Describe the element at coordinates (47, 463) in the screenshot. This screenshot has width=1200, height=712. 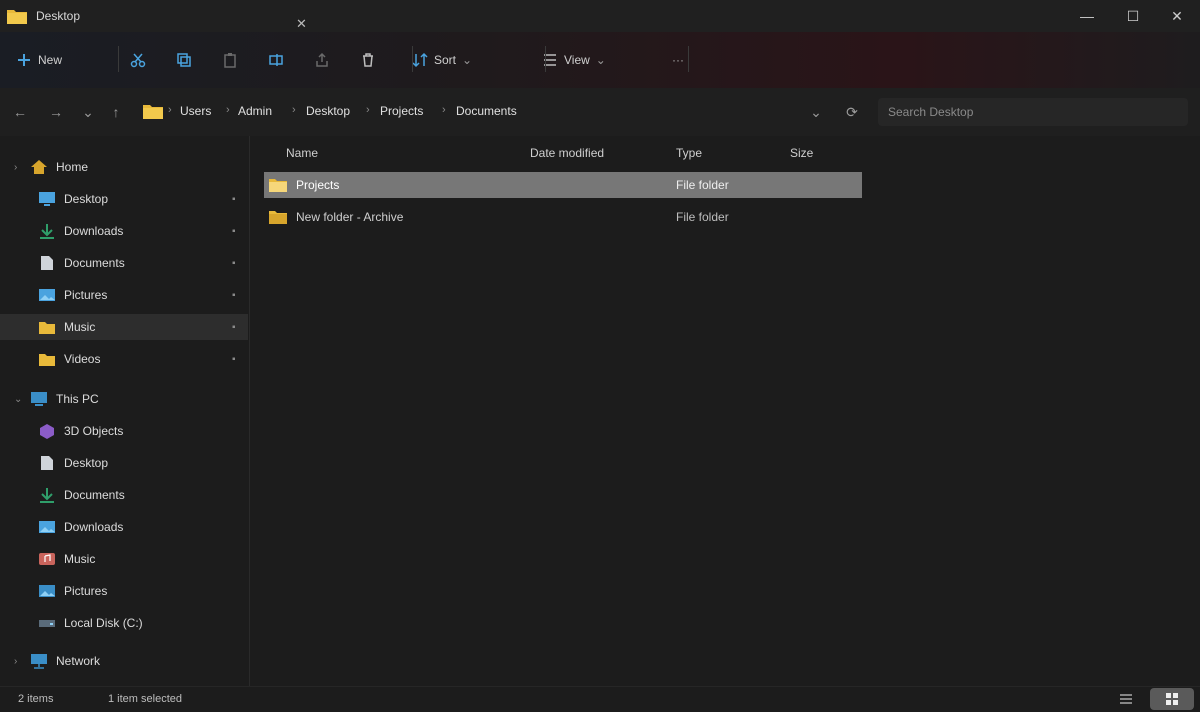
I see `document-icon` at that location.